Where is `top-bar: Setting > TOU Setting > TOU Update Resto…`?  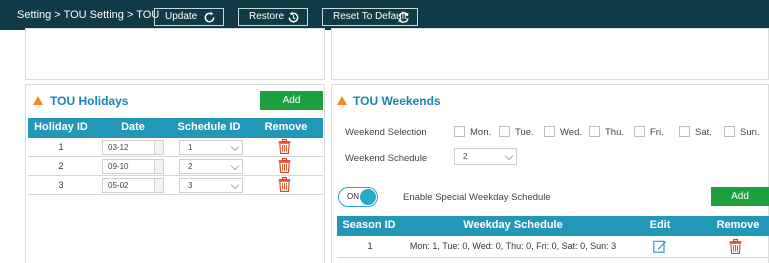
top-bar: Setting > TOU Setting > TOU Update Resto… is located at coordinates (384, 15).